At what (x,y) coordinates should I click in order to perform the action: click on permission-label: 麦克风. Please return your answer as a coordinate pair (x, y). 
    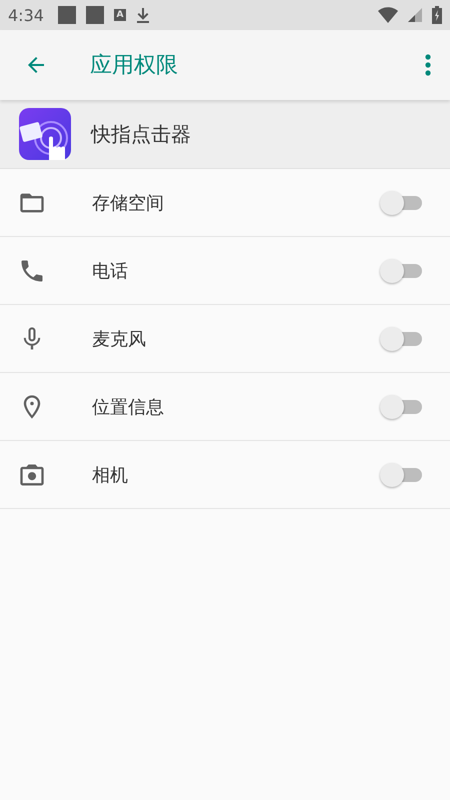
    Looking at the image, I should click on (119, 339).